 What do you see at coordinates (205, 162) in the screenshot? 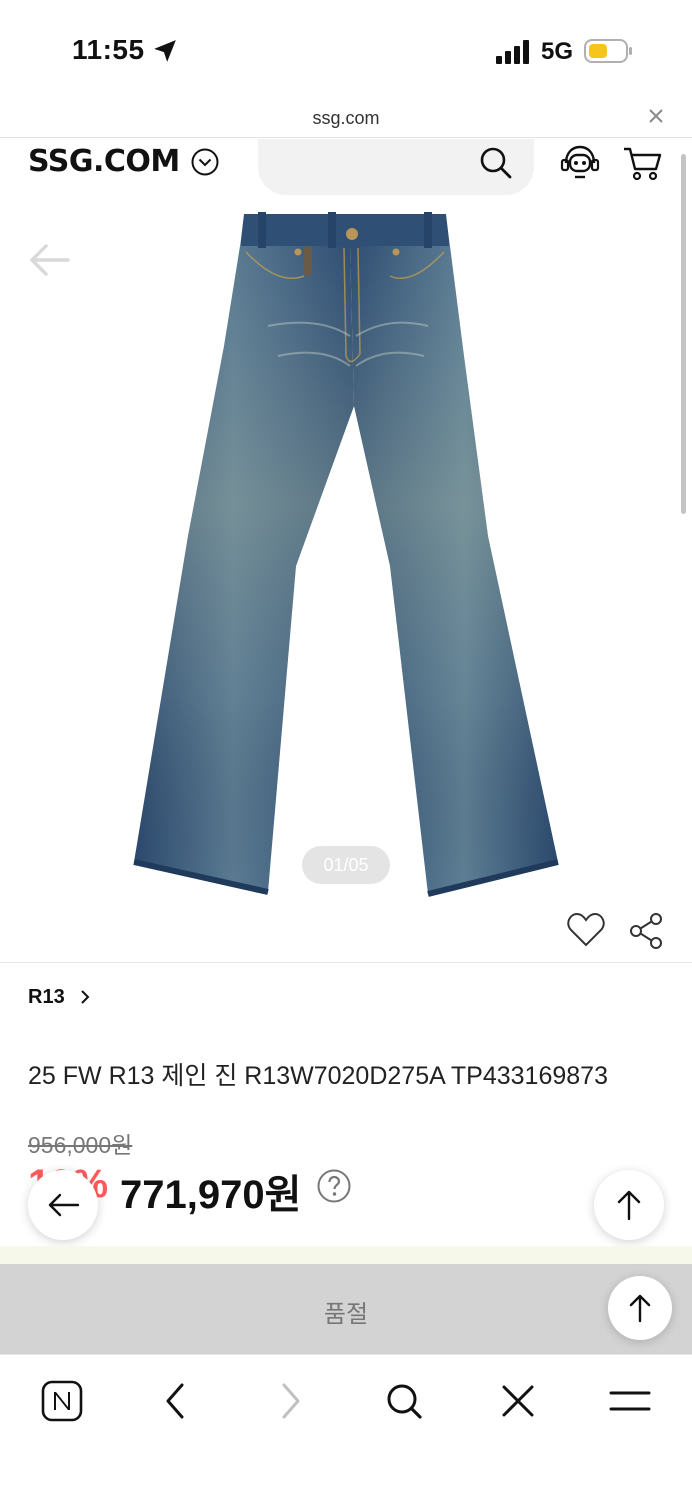
I see `chevron-down-icon` at bounding box center [205, 162].